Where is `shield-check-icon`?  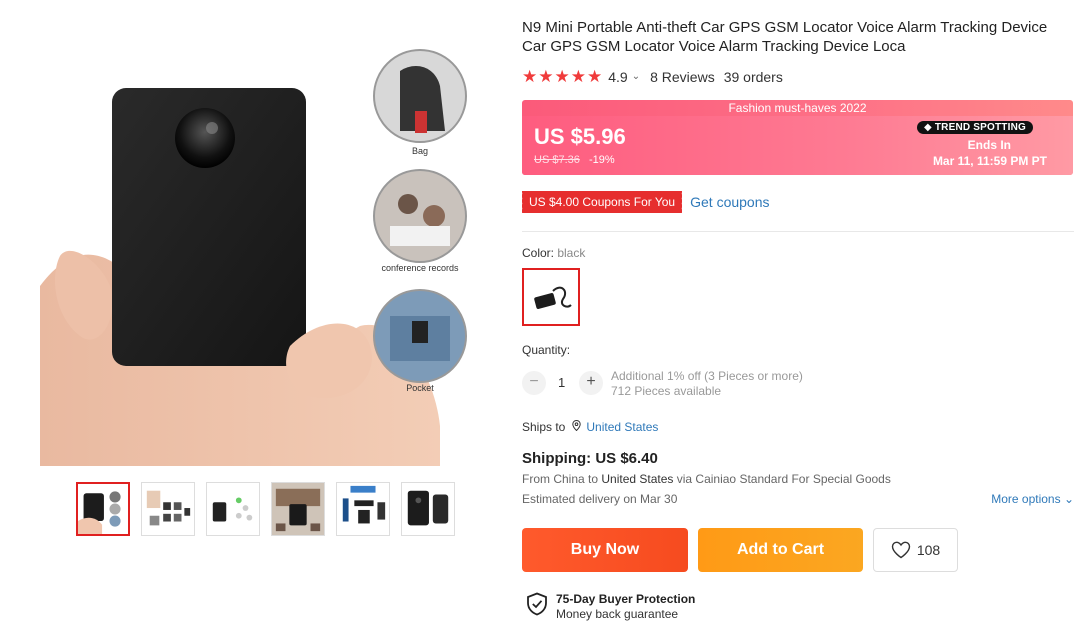 shield-check-icon is located at coordinates (537, 604).